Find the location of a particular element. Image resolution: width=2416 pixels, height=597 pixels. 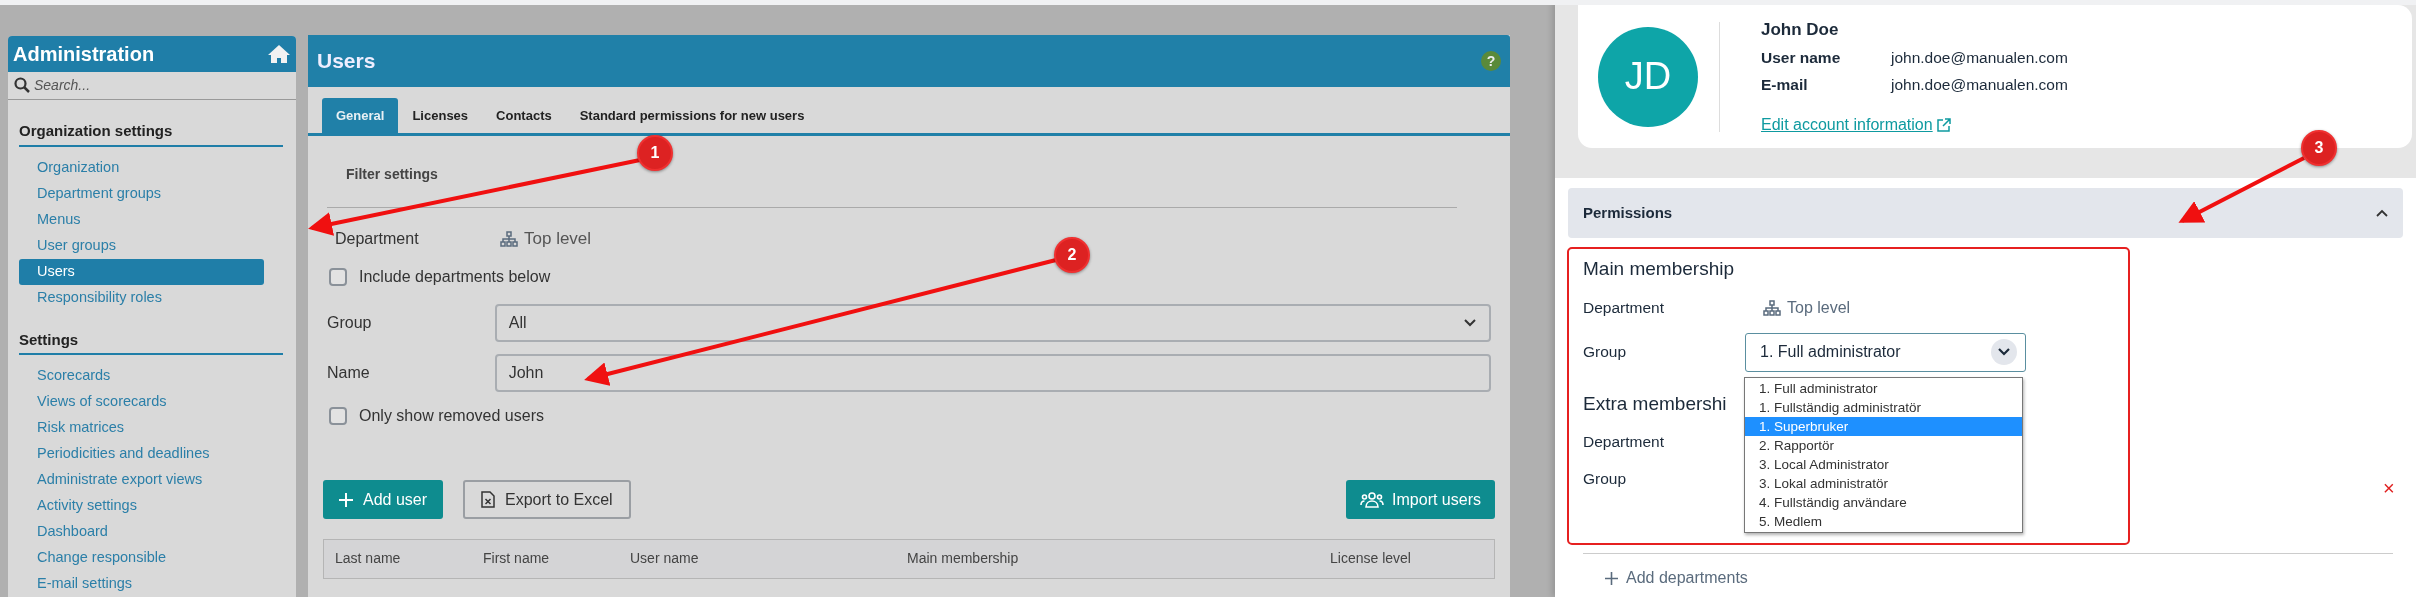

sidebar-item: Menus is located at coordinates (141, 219).